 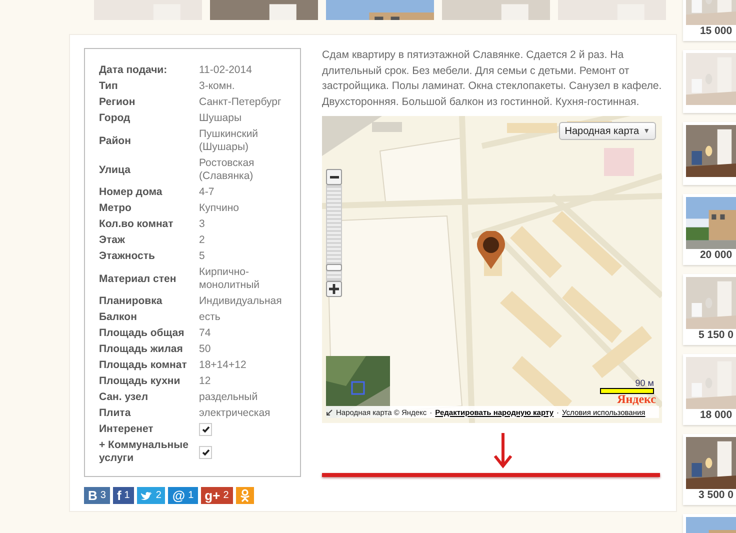 I want to click on price-text: 3 500 0, so click(x=716, y=495).